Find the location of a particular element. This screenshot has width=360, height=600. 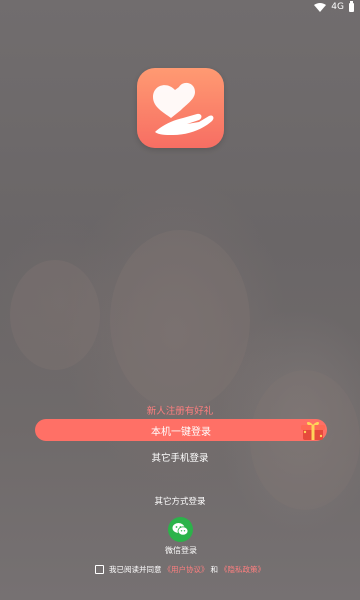

network-label: 4G is located at coordinates (337, 7).